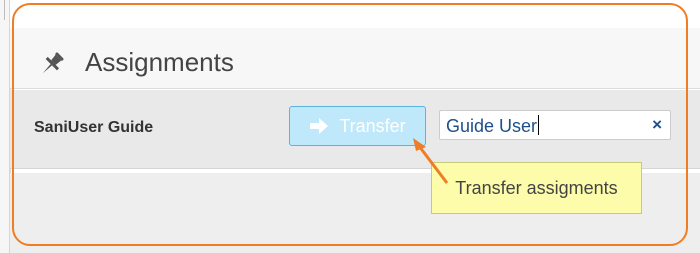  I want to click on tooltip-text: Transfer assigments, so click(536, 187).